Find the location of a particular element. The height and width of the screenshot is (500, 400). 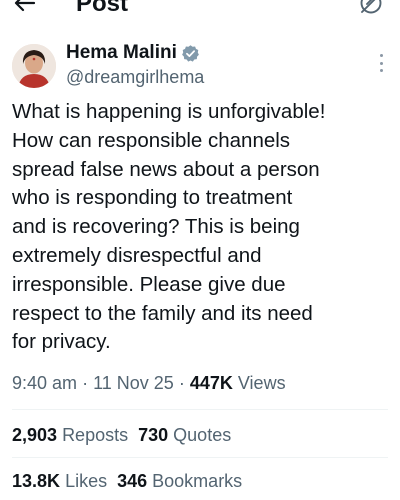

post-date: 11 Nov 25 is located at coordinates (133, 383).